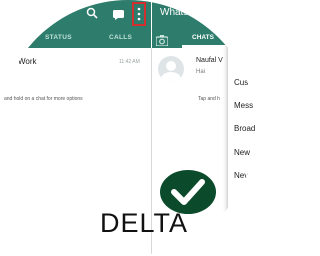  I want to click on overflow-menu: ' Cus Mess Broad New Nev ,, so click(242, 127).